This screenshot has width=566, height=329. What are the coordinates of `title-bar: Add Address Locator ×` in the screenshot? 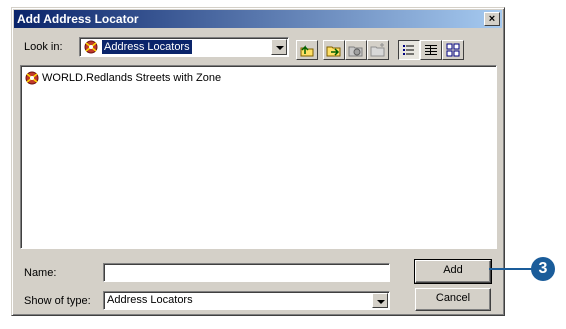 It's located at (258, 19).